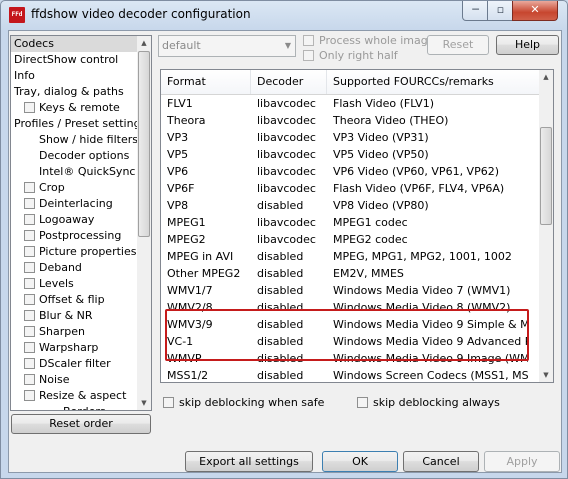 Image resolution: width=568 pixels, height=479 pixels. What do you see at coordinates (49, 284) in the screenshot?
I see `sidebar-item: Levels` at bounding box center [49, 284].